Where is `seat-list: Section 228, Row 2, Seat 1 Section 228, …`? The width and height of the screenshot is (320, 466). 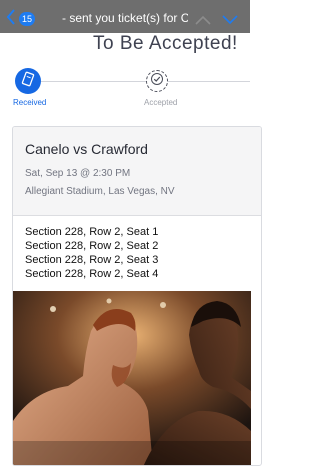 seat-list: Section 228, Row 2, Seat 1 Section 228, … is located at coordinates (91, 253).